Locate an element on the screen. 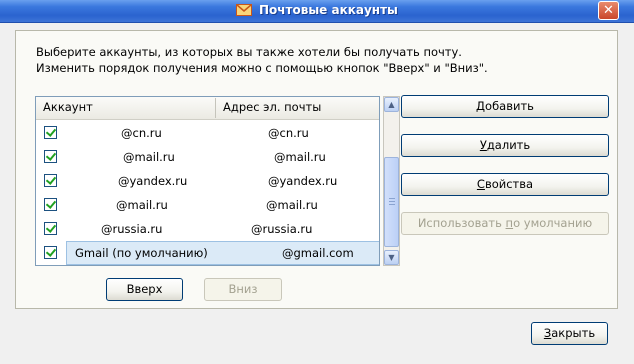 This screenshot has height=364, width=634. list-scrollbar: ▲ ▼ is located at coordinates (391, 181).